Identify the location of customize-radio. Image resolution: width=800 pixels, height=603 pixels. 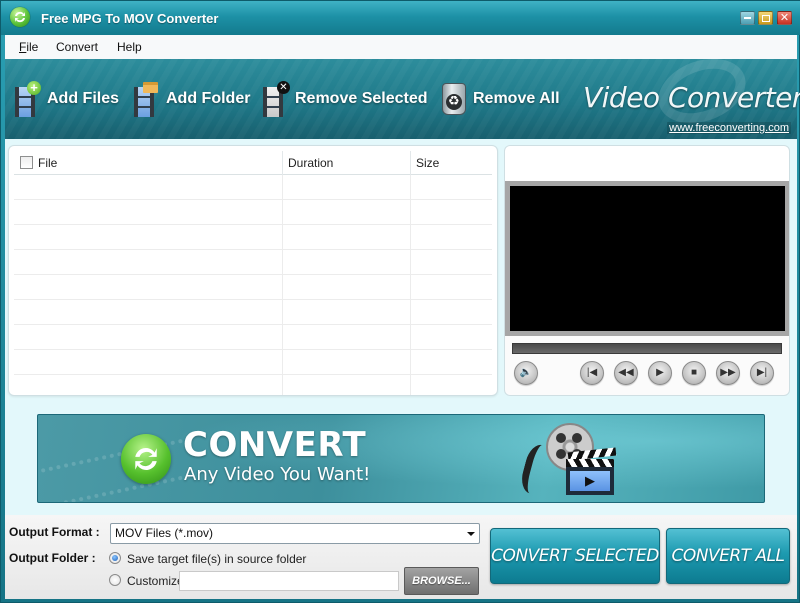
(115, 580).